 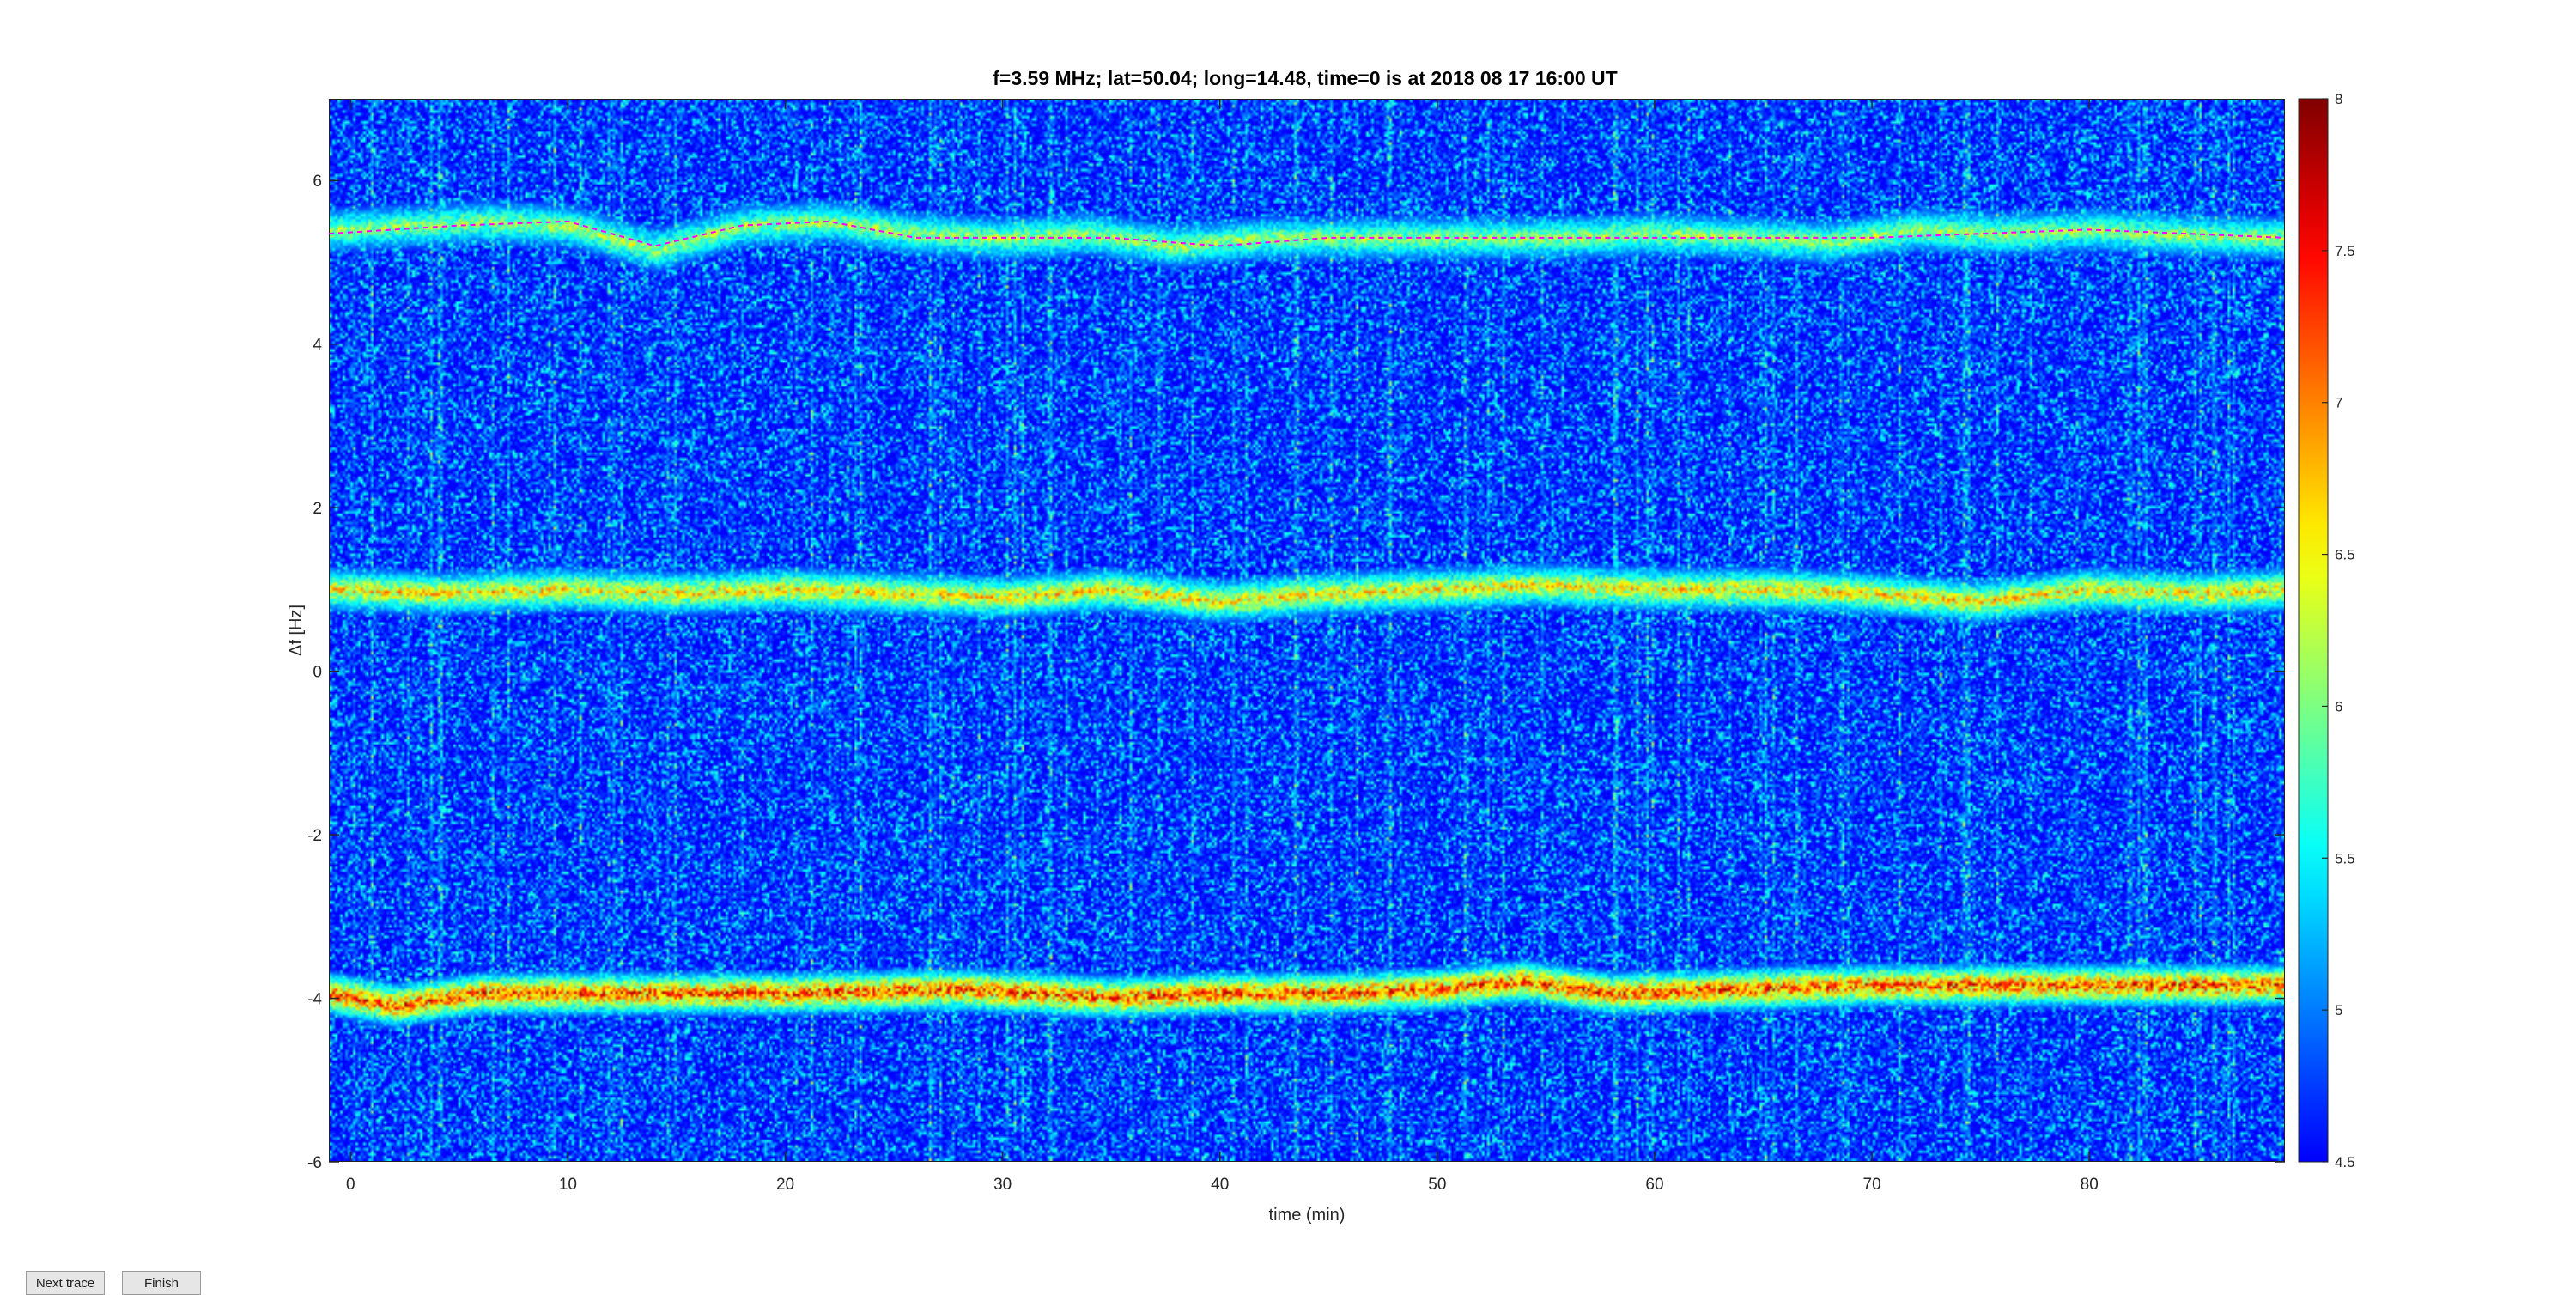 I want to click on next-trace-button: Next trace, so click(x=66, y=1283).